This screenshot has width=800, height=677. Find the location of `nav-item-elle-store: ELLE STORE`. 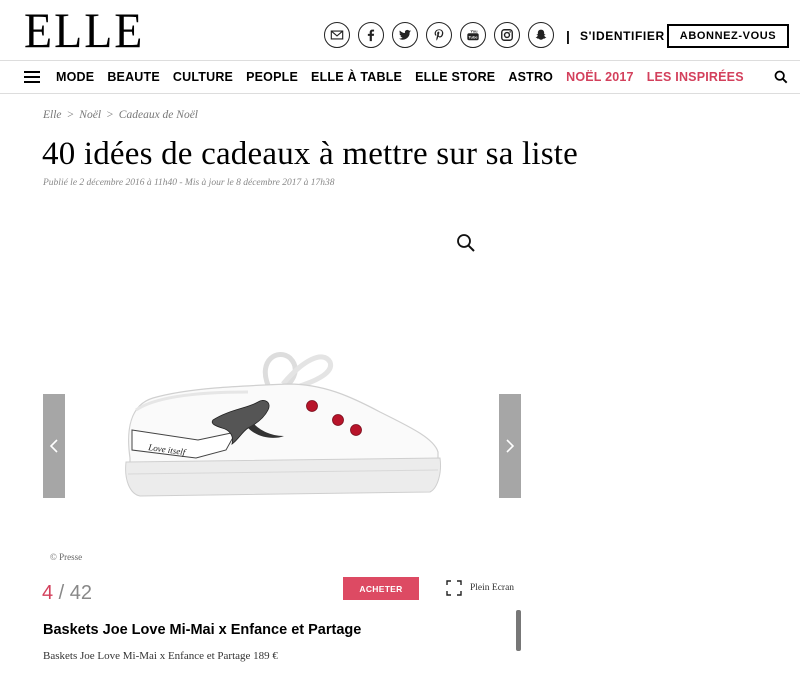

nav-item-elle-store: ELLE STORE is located at coordinates (455, 77).